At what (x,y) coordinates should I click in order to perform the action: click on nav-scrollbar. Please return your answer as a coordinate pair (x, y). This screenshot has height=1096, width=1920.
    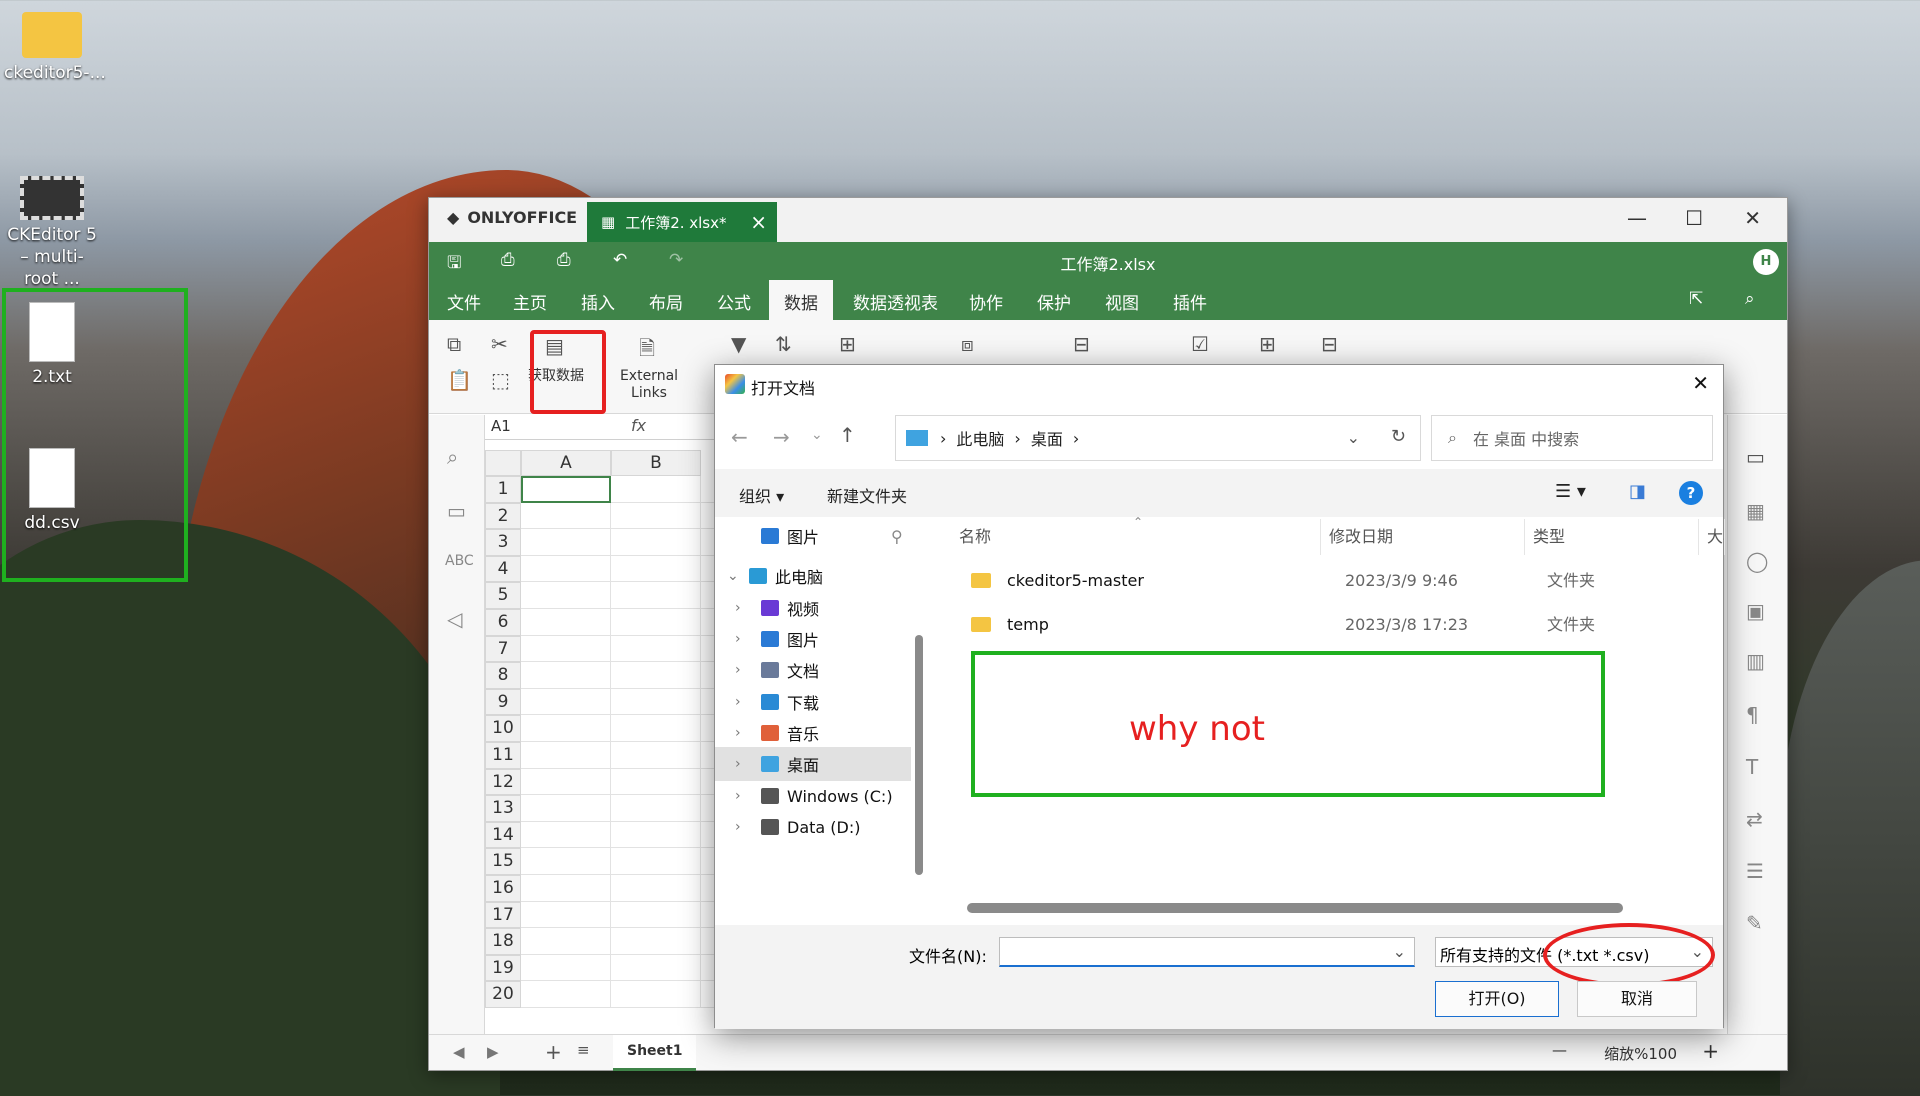
    Looking at the image, I should click on (919, 755).